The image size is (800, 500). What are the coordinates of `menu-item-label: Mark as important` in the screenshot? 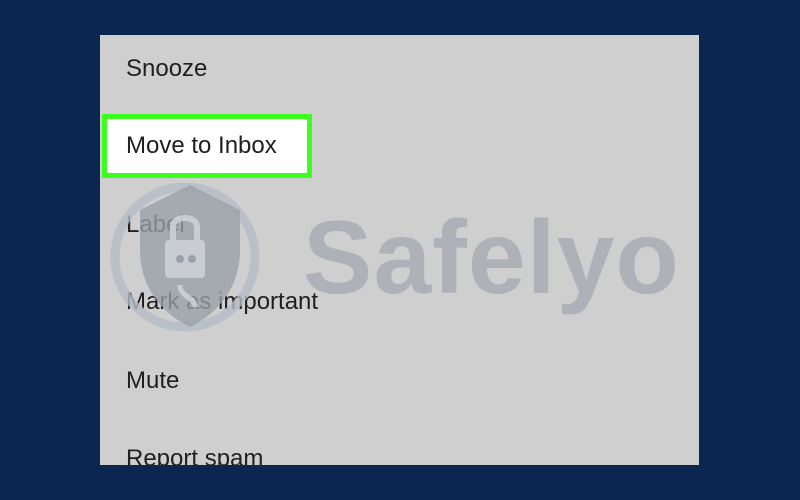 It's located at (222, 301).